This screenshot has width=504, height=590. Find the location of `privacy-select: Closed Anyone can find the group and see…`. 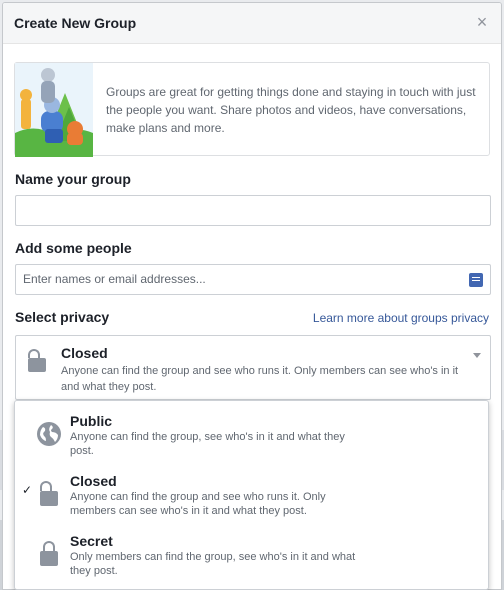

privacy-select: Closed Anyone can find the group and see… is located at coordinates (253, 367).